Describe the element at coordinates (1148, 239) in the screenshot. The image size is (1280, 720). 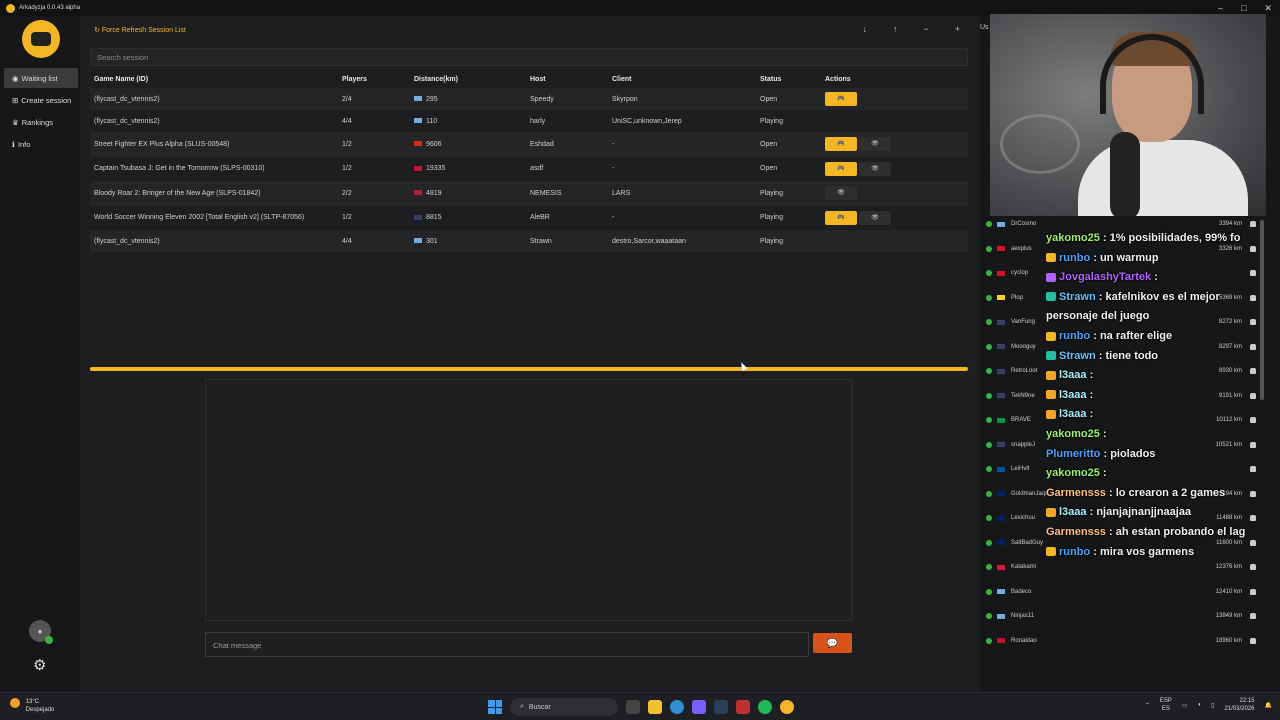
I see `stream-chat-message: yakomo25 : 1% posibilidades, 99% fo` at that location.